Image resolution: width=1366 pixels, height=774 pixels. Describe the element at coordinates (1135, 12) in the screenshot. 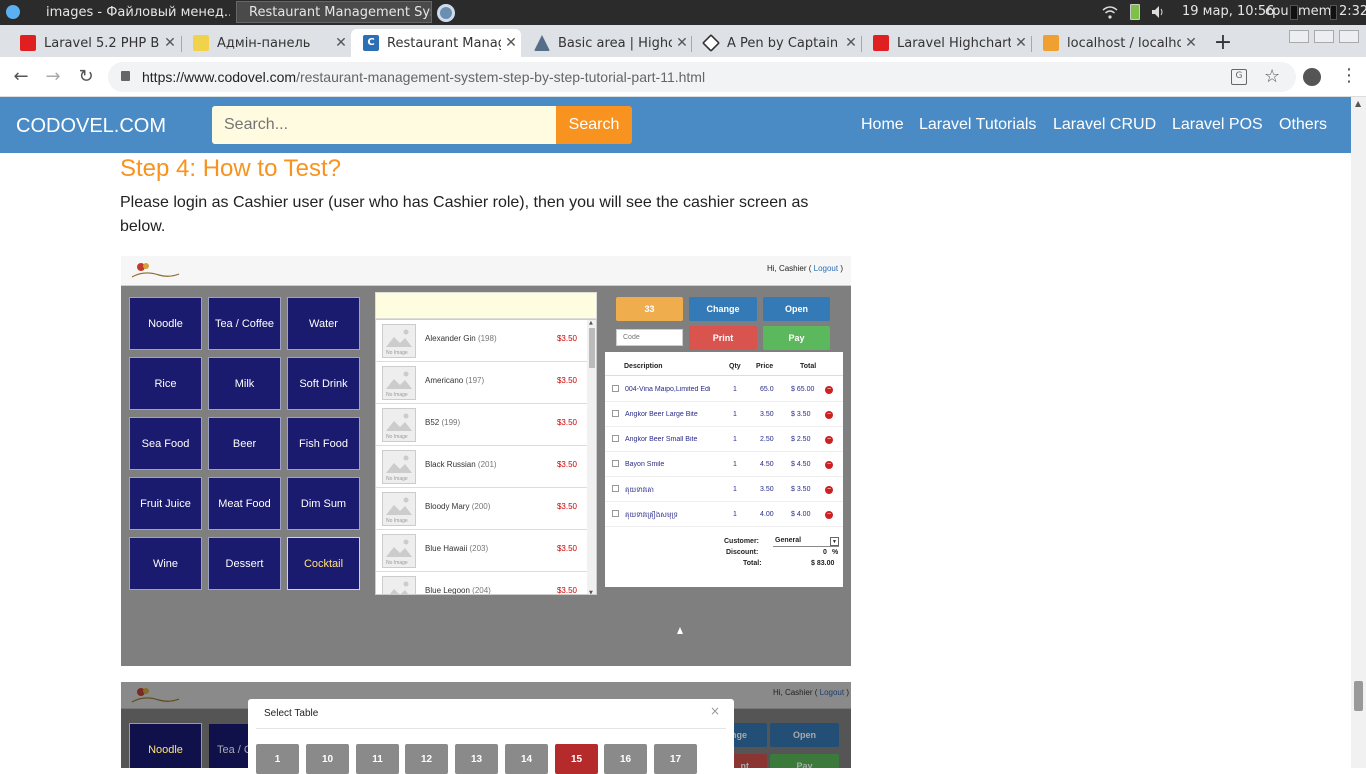

I see `battery-icon` at that location.